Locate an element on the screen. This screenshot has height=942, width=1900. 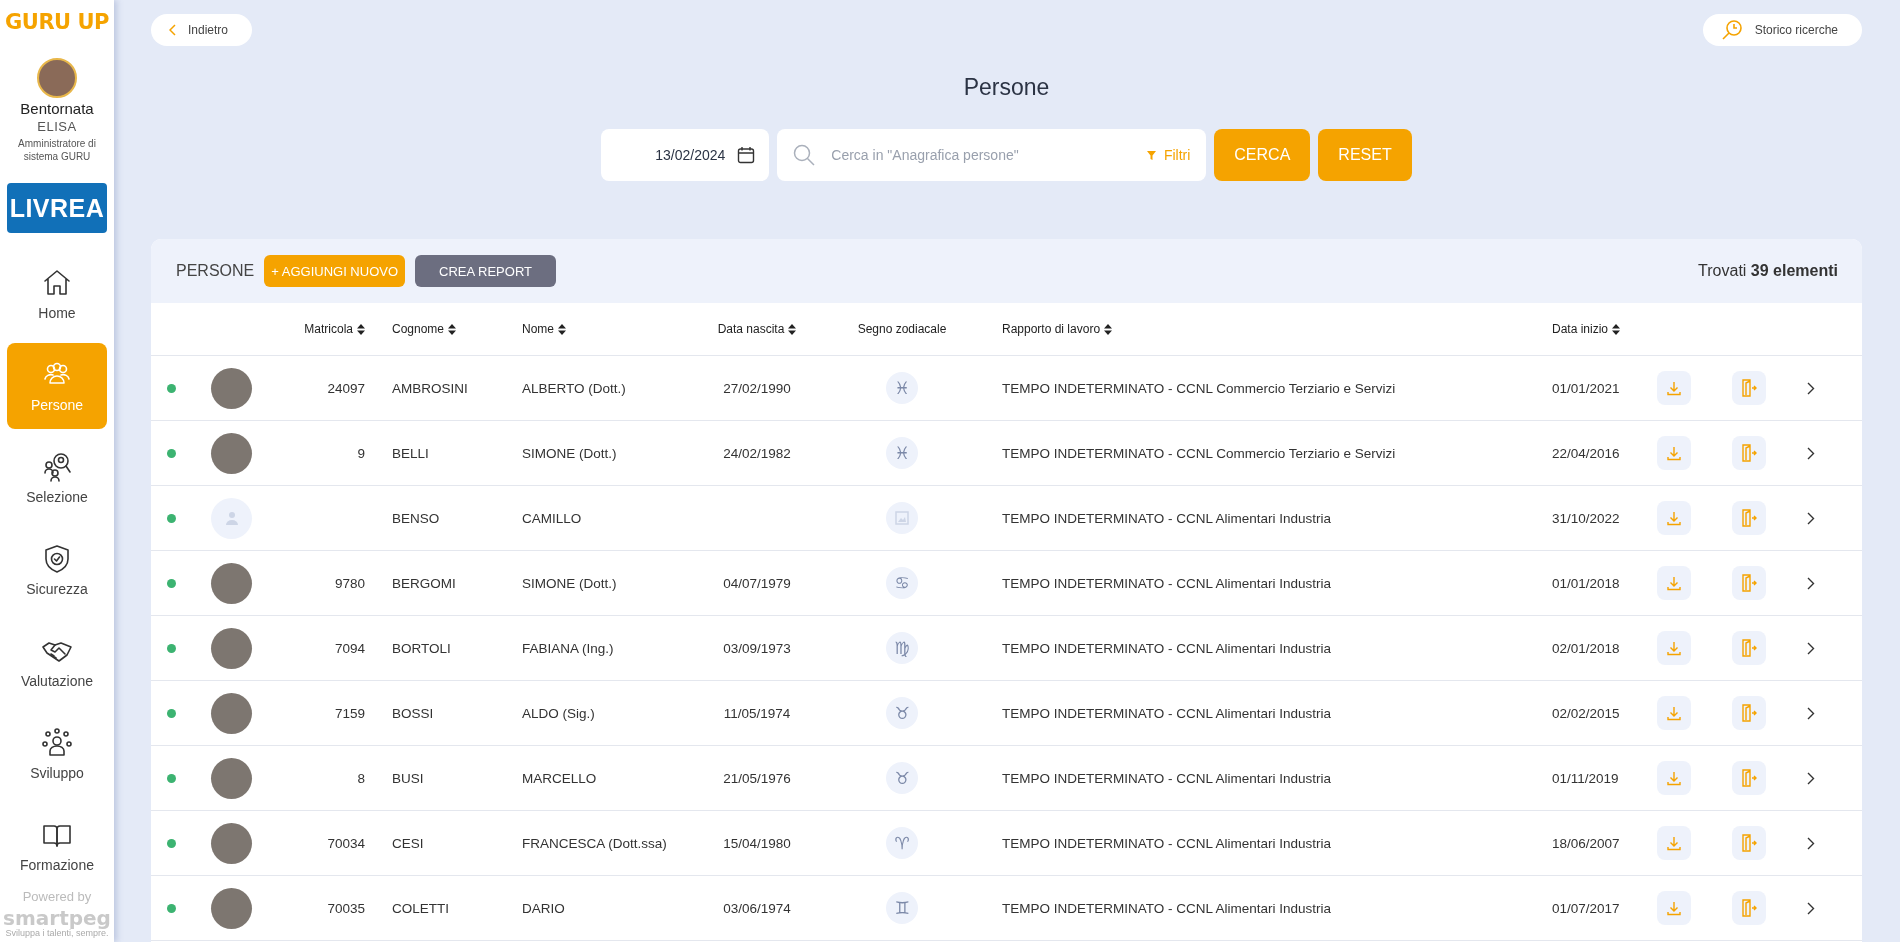
create-report-button: CREA REPORT is located at coordinates (485, 271).